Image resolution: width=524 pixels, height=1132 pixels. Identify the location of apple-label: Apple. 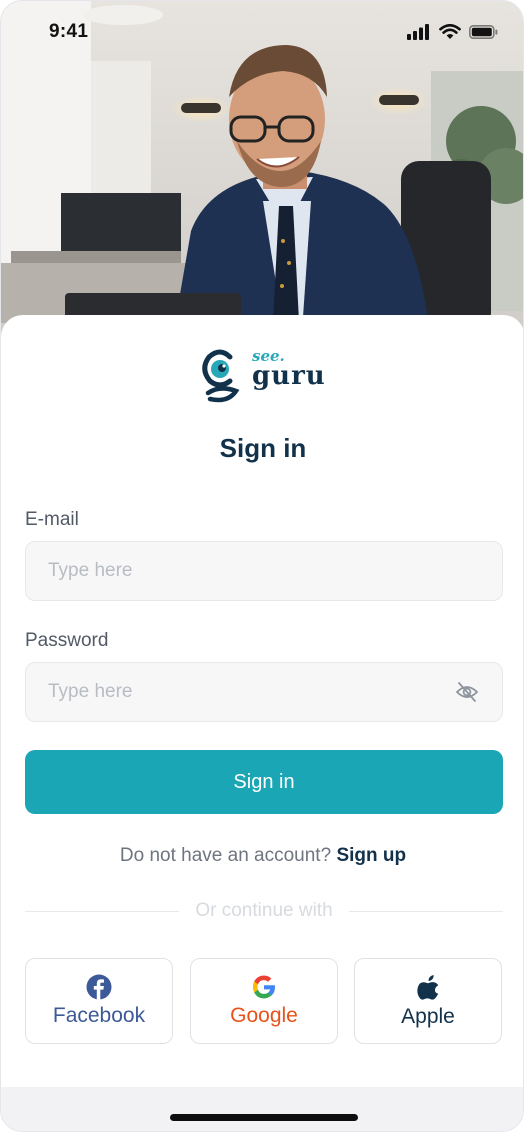
(428, 1016).